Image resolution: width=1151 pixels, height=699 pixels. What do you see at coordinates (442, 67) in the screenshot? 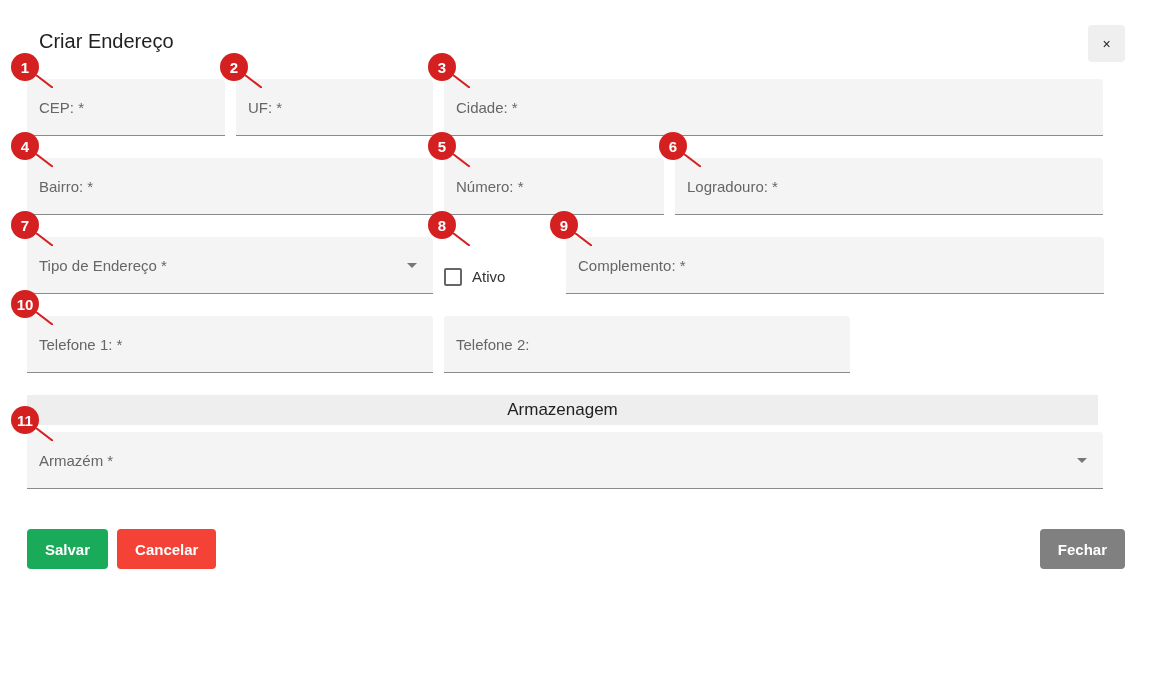
I see `callout-number: 3` at bounding box center [442, 67].